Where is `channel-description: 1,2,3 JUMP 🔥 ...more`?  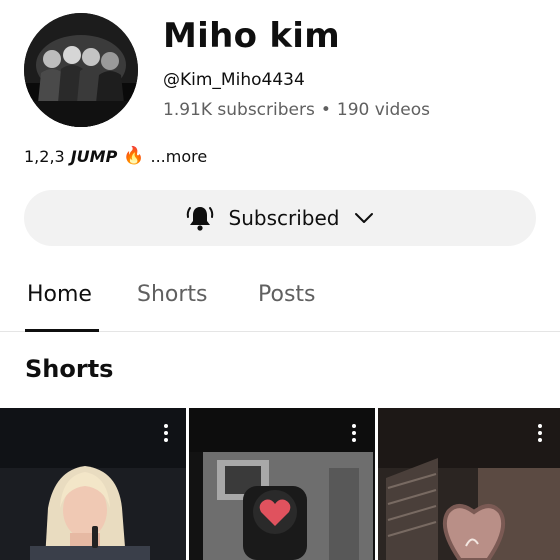 channel-description: 1,2,3 JUMP 🔥 ...more is located at coordinates (115, 156).